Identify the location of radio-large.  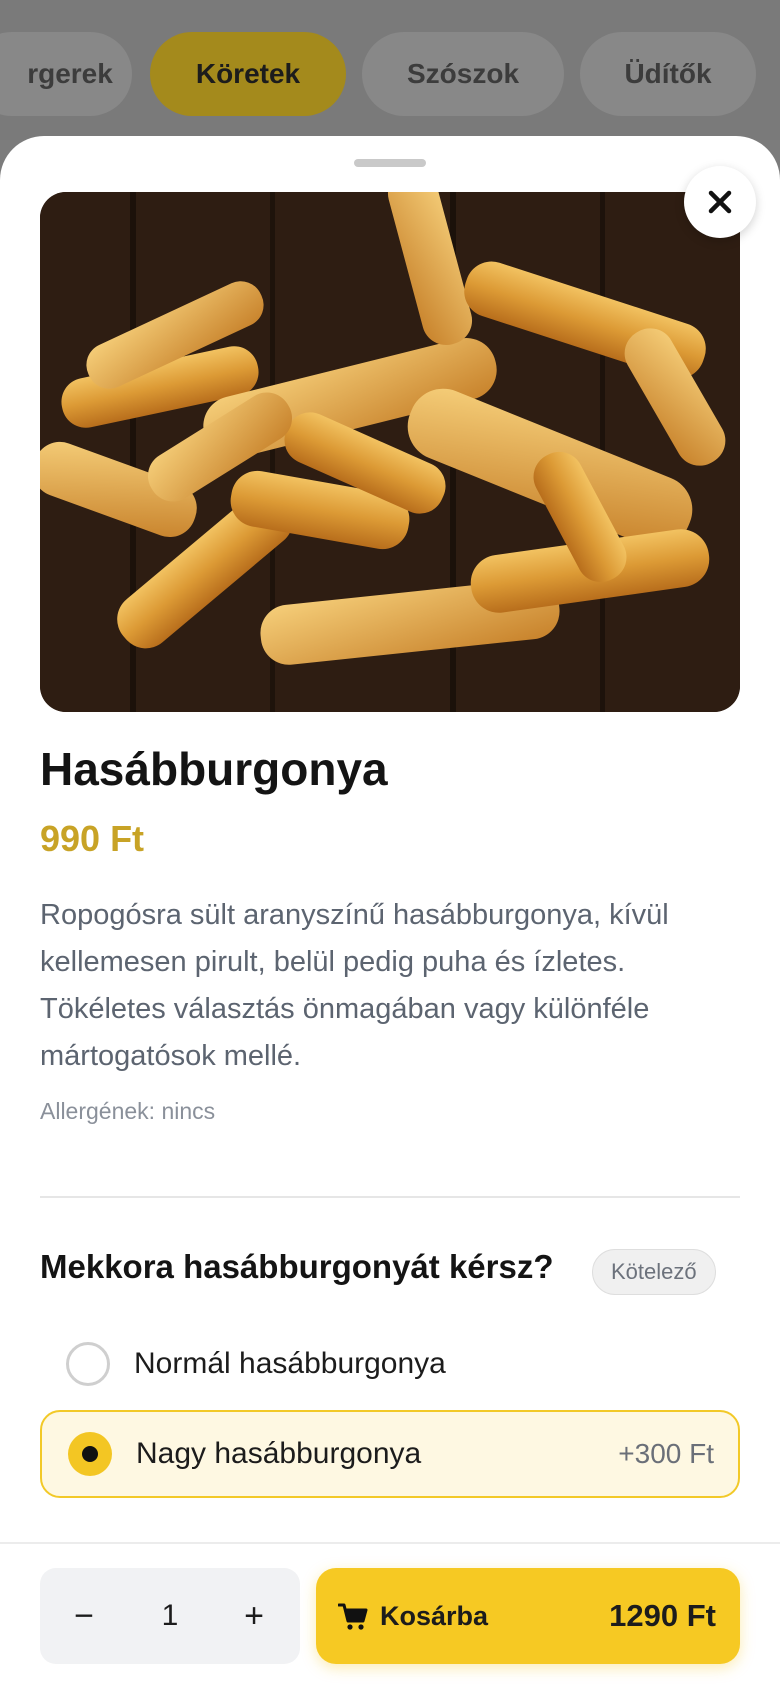
(90, 1454).